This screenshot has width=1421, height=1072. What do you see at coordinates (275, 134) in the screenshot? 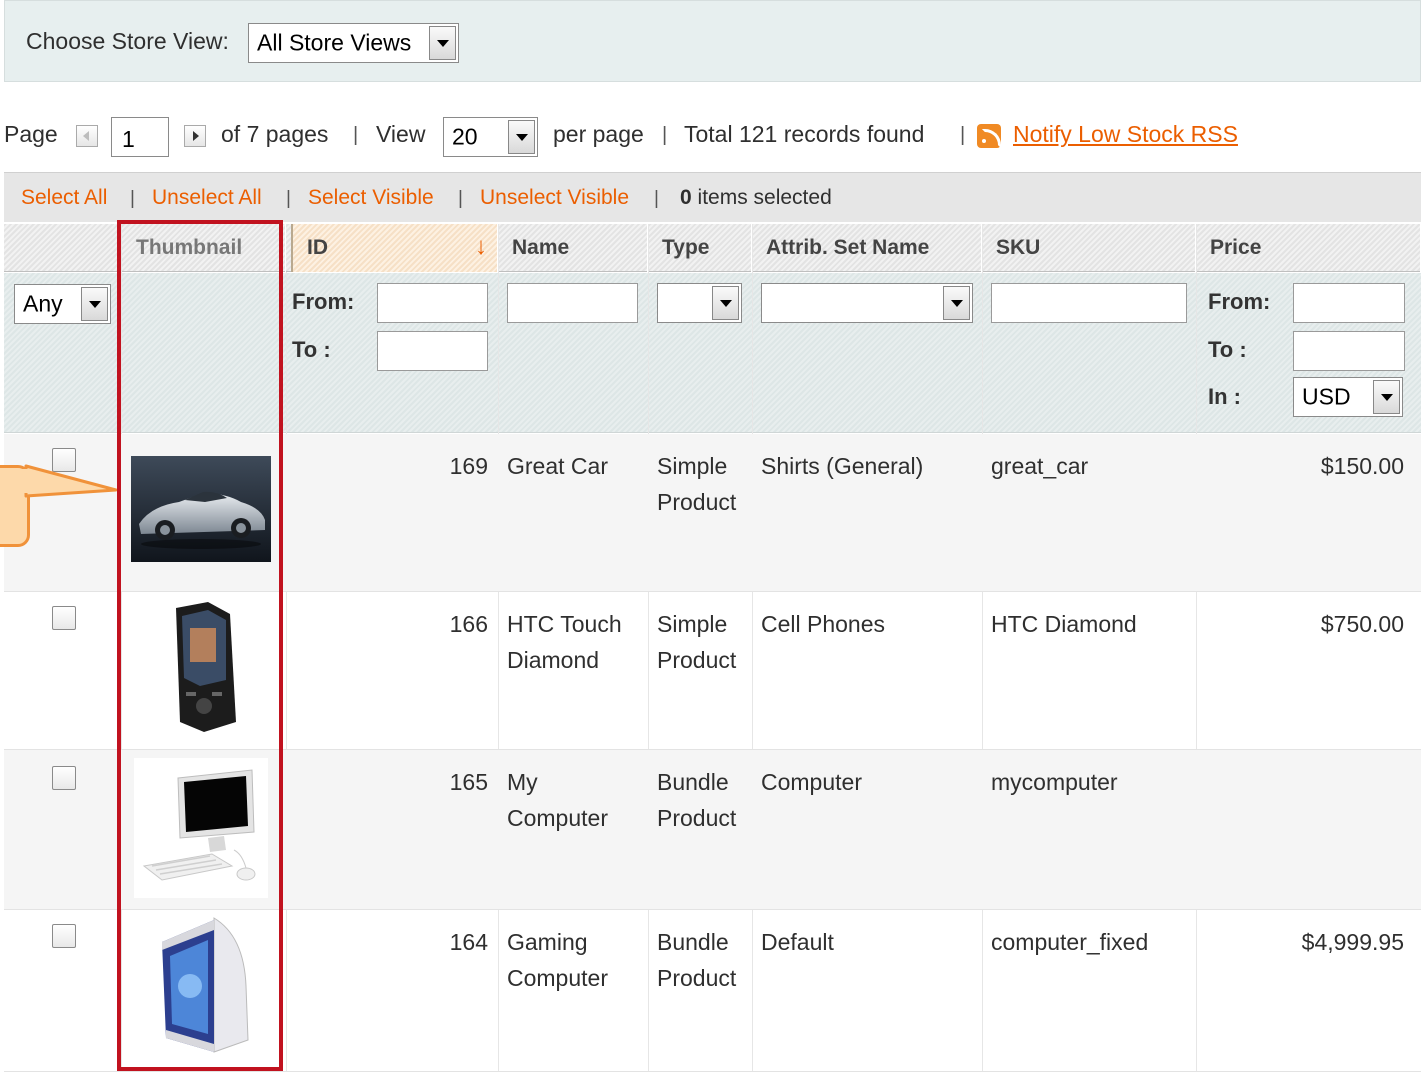
I see `page-count-text: of 7 pages` at bounding box center [275, 134].